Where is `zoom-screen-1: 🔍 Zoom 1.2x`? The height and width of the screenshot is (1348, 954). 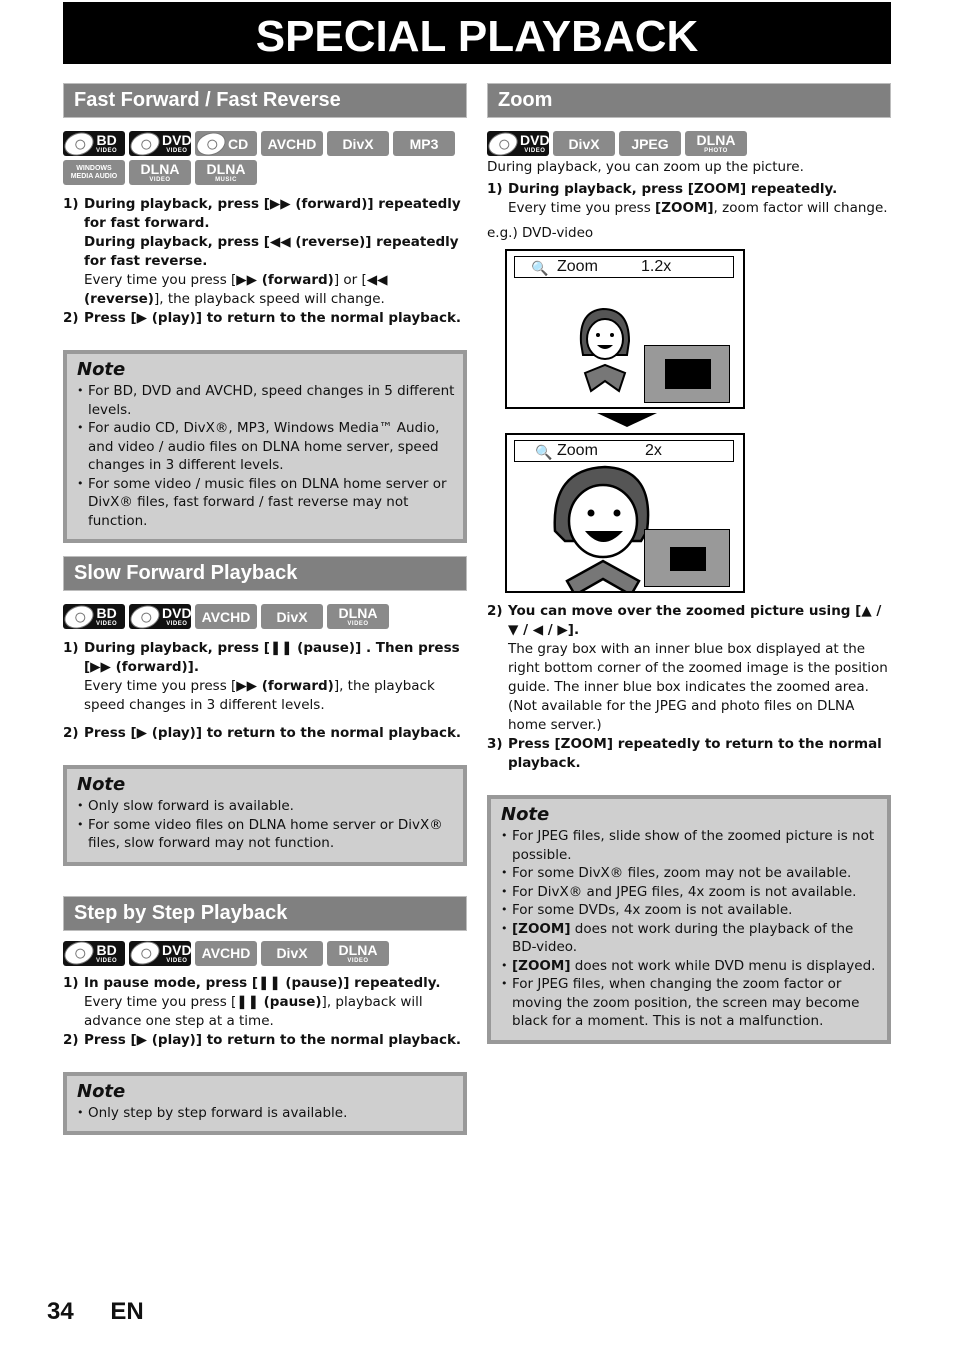 zoom-screen-1: 🔍 Zoom 1.2x is located at coordinates (625, 329).